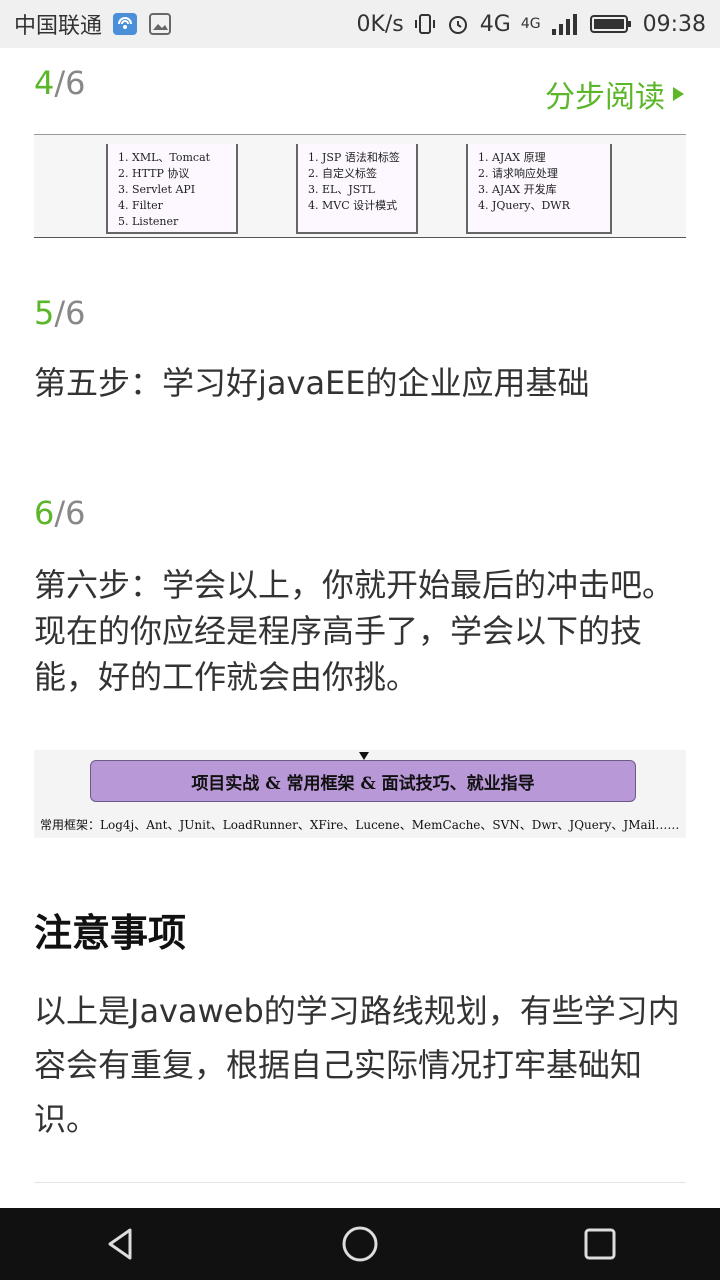 Image resolution: width=720 pixels, height=1280 pixels. Describe the element at coordinates (60, 513) in the screenshot. I see `step-counter: 6/6` at that location.